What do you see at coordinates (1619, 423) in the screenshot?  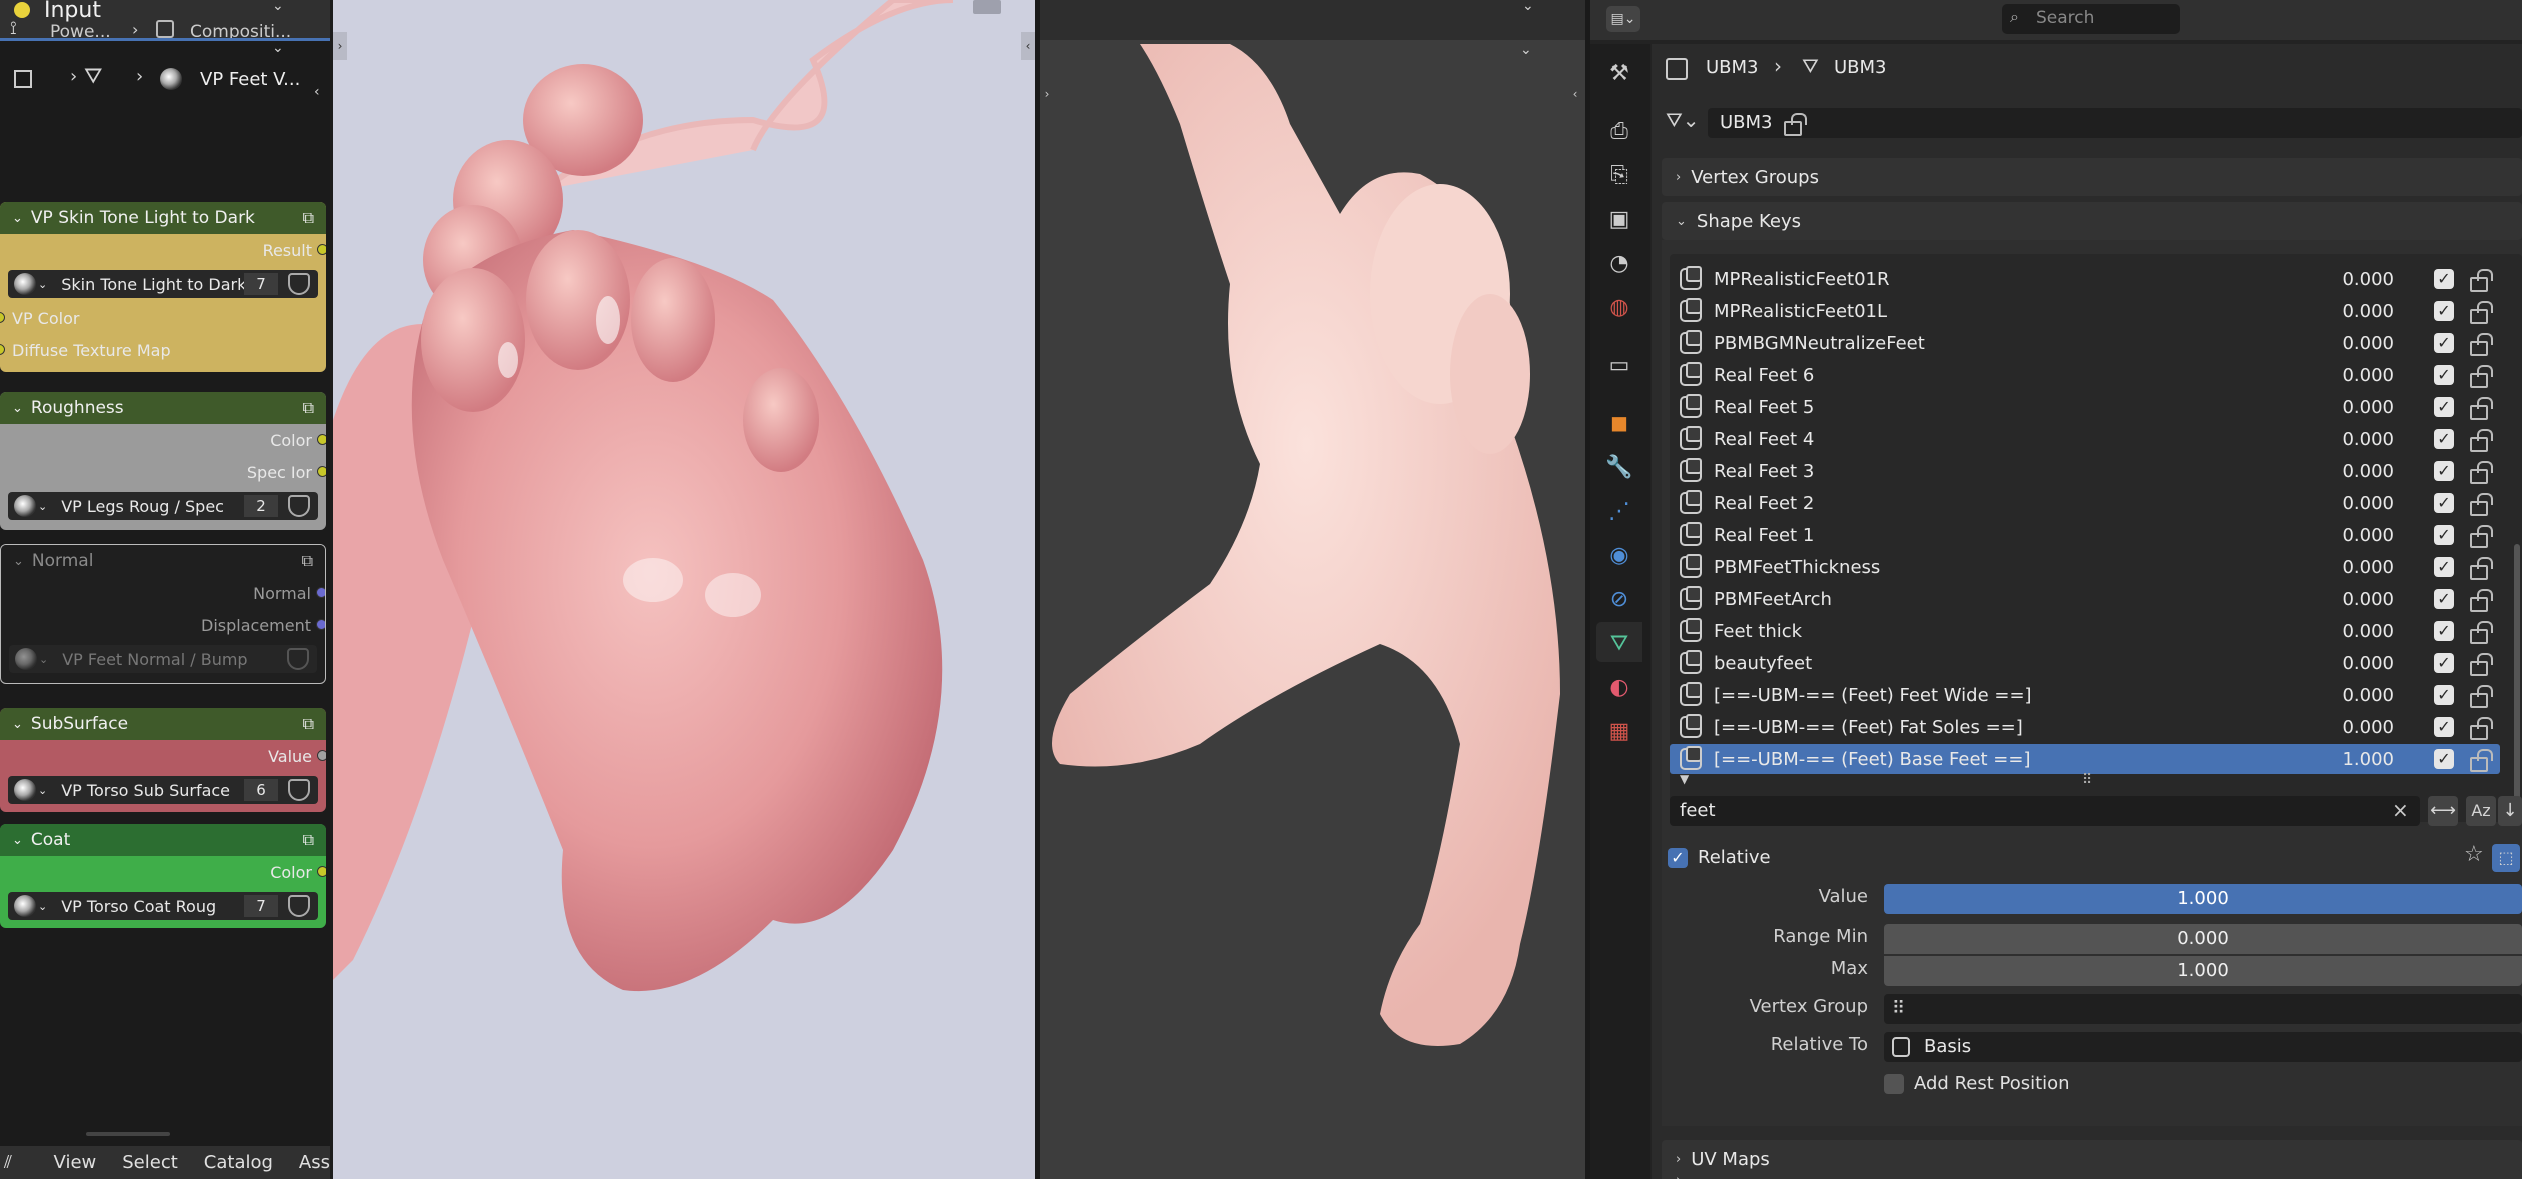 I see `object-tab-icon: ◼` at bounding box center [1619, 423].